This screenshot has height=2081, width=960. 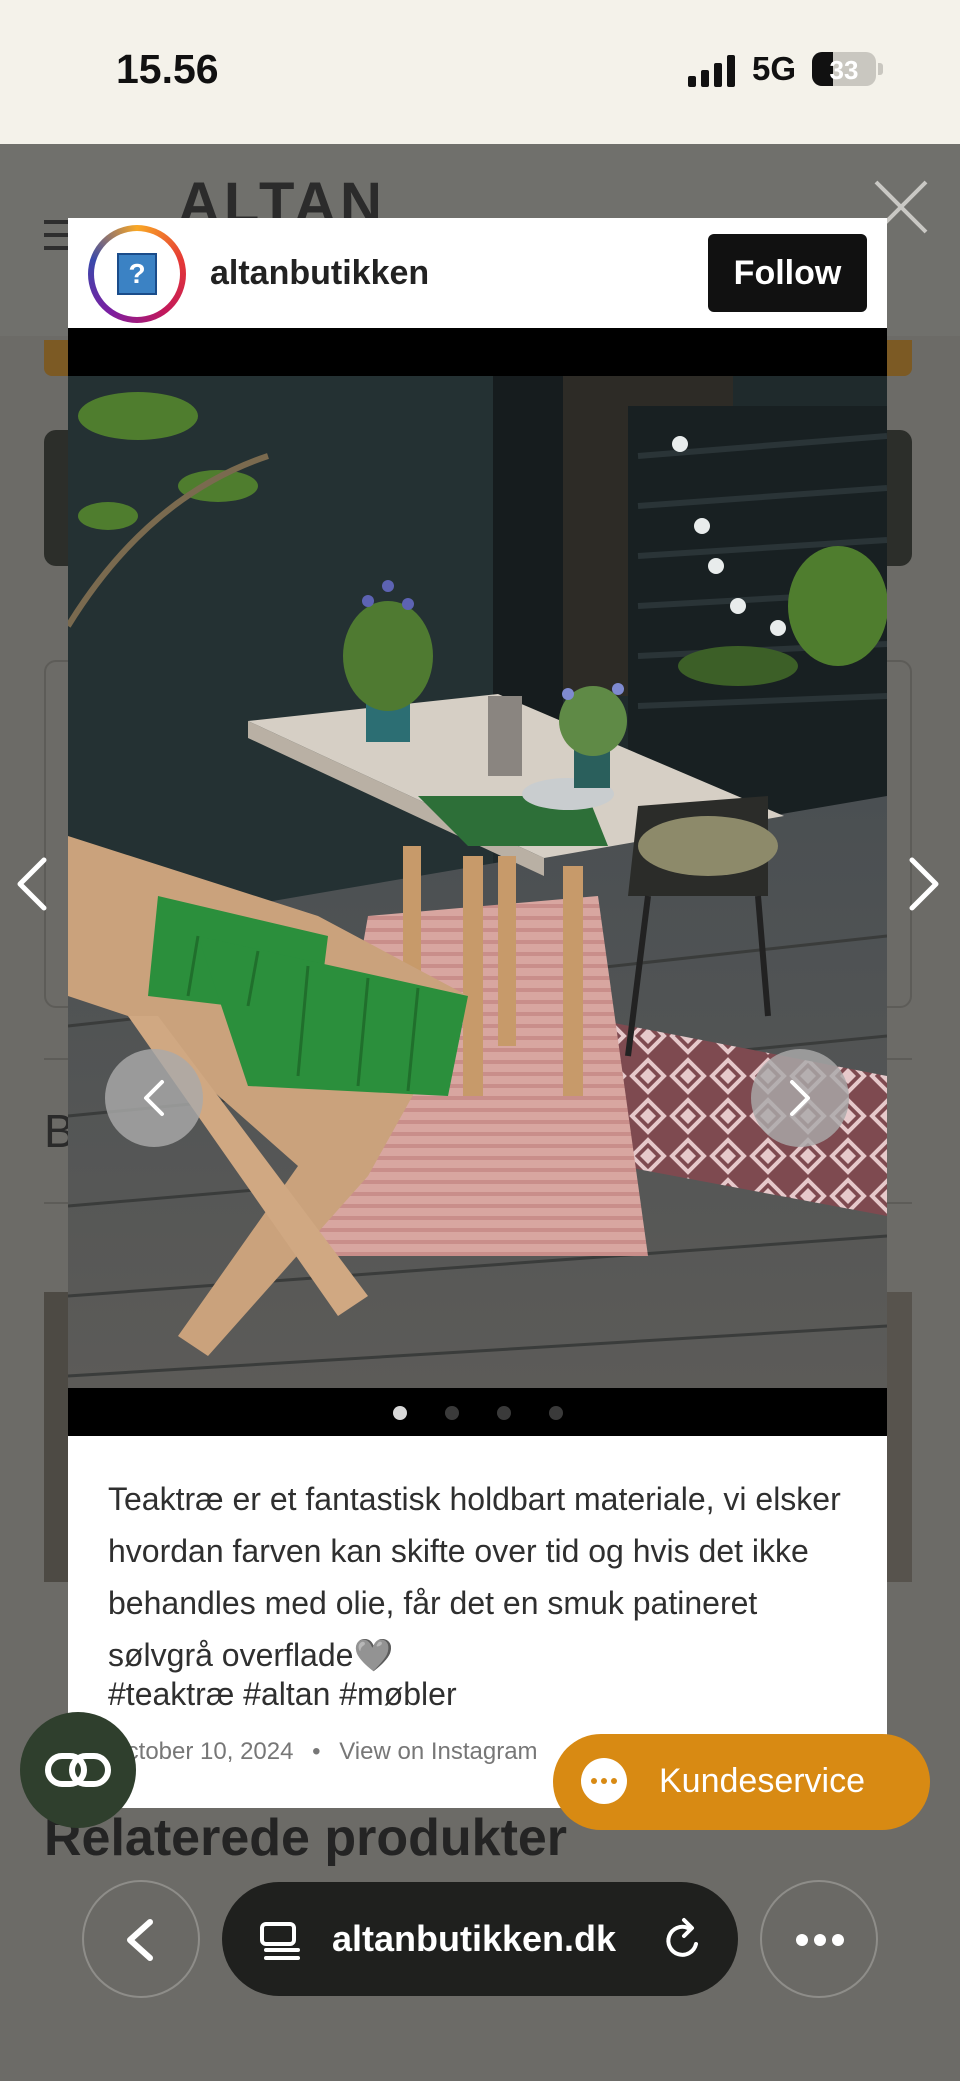 I want to click on chat-widget-button, so click(x=78, y=1770).